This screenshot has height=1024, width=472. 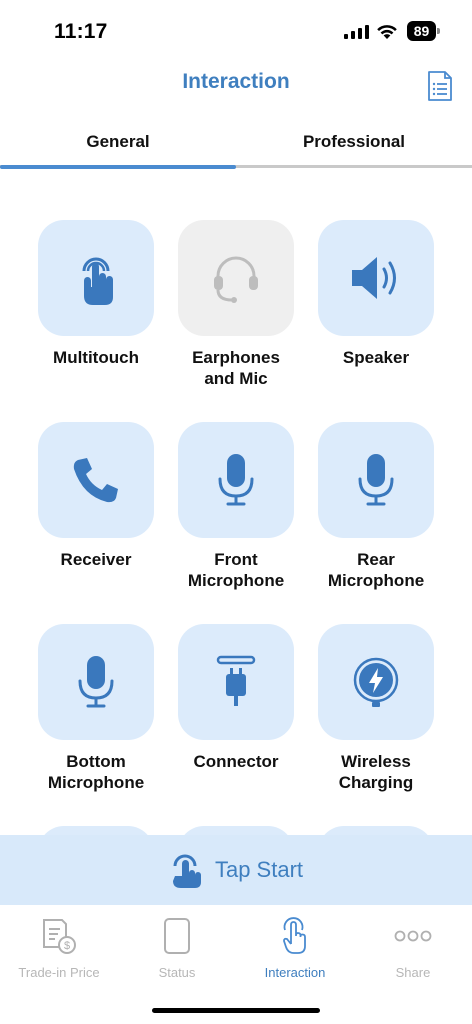 What do you see at coordinates (59, 972) in the screenshot?
I see `nav-label: Trade-in Price` at bounding box center [59, 972].